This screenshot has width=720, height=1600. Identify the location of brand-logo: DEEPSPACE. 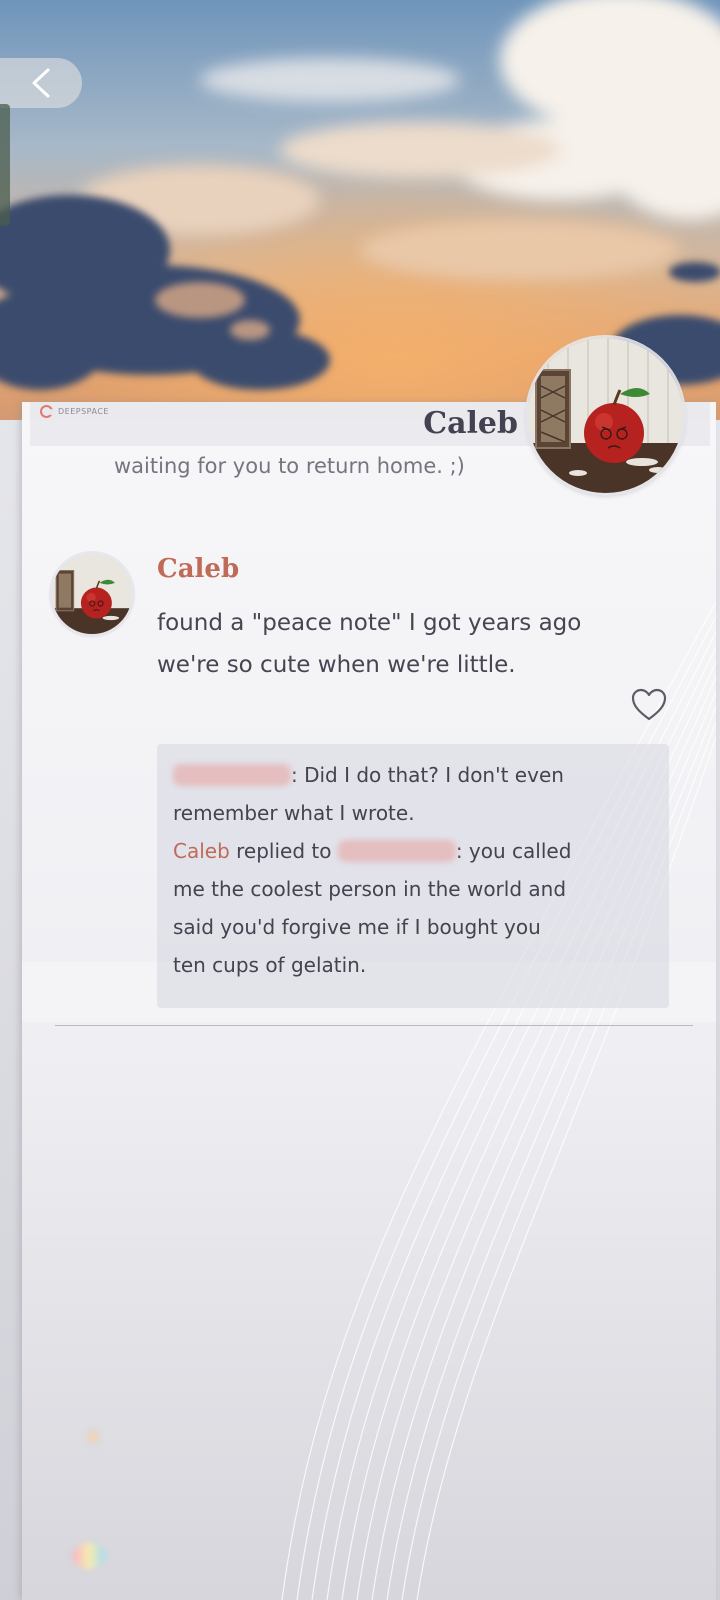
(74, 411).